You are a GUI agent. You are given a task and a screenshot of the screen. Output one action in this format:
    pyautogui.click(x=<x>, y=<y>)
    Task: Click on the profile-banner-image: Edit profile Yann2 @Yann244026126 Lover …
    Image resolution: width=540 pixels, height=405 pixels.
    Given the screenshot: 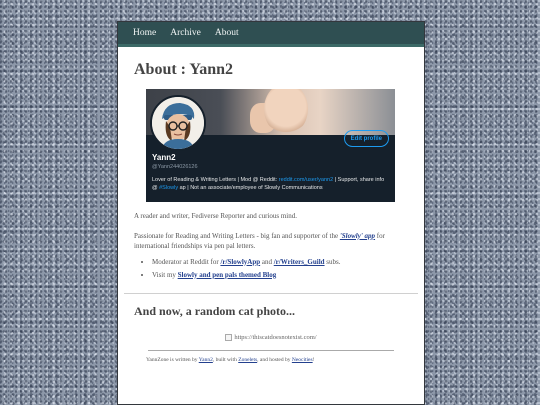 What is the action you would take?
    pyautogui.click(x=270, y=145)
    